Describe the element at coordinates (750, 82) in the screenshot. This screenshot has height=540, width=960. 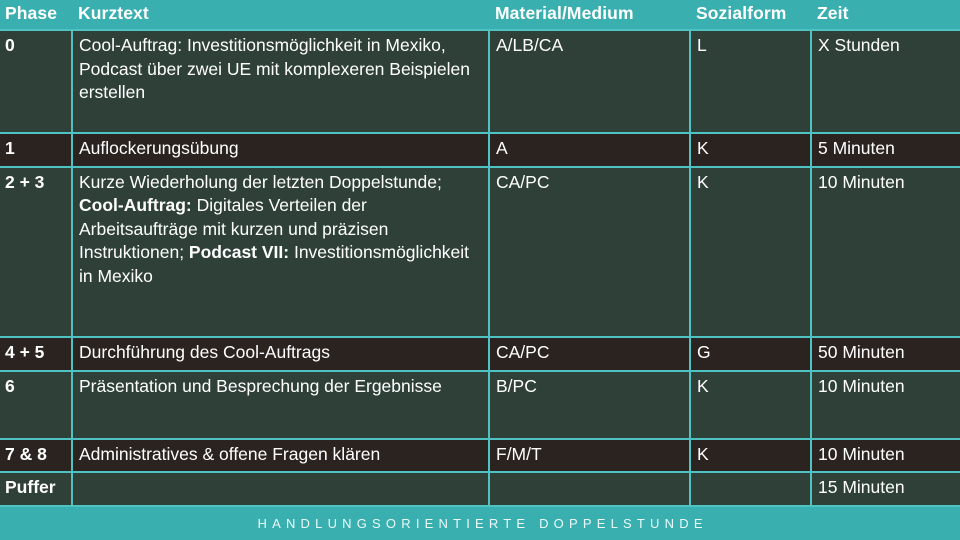
I see `cell-sozialform: L` at that location.